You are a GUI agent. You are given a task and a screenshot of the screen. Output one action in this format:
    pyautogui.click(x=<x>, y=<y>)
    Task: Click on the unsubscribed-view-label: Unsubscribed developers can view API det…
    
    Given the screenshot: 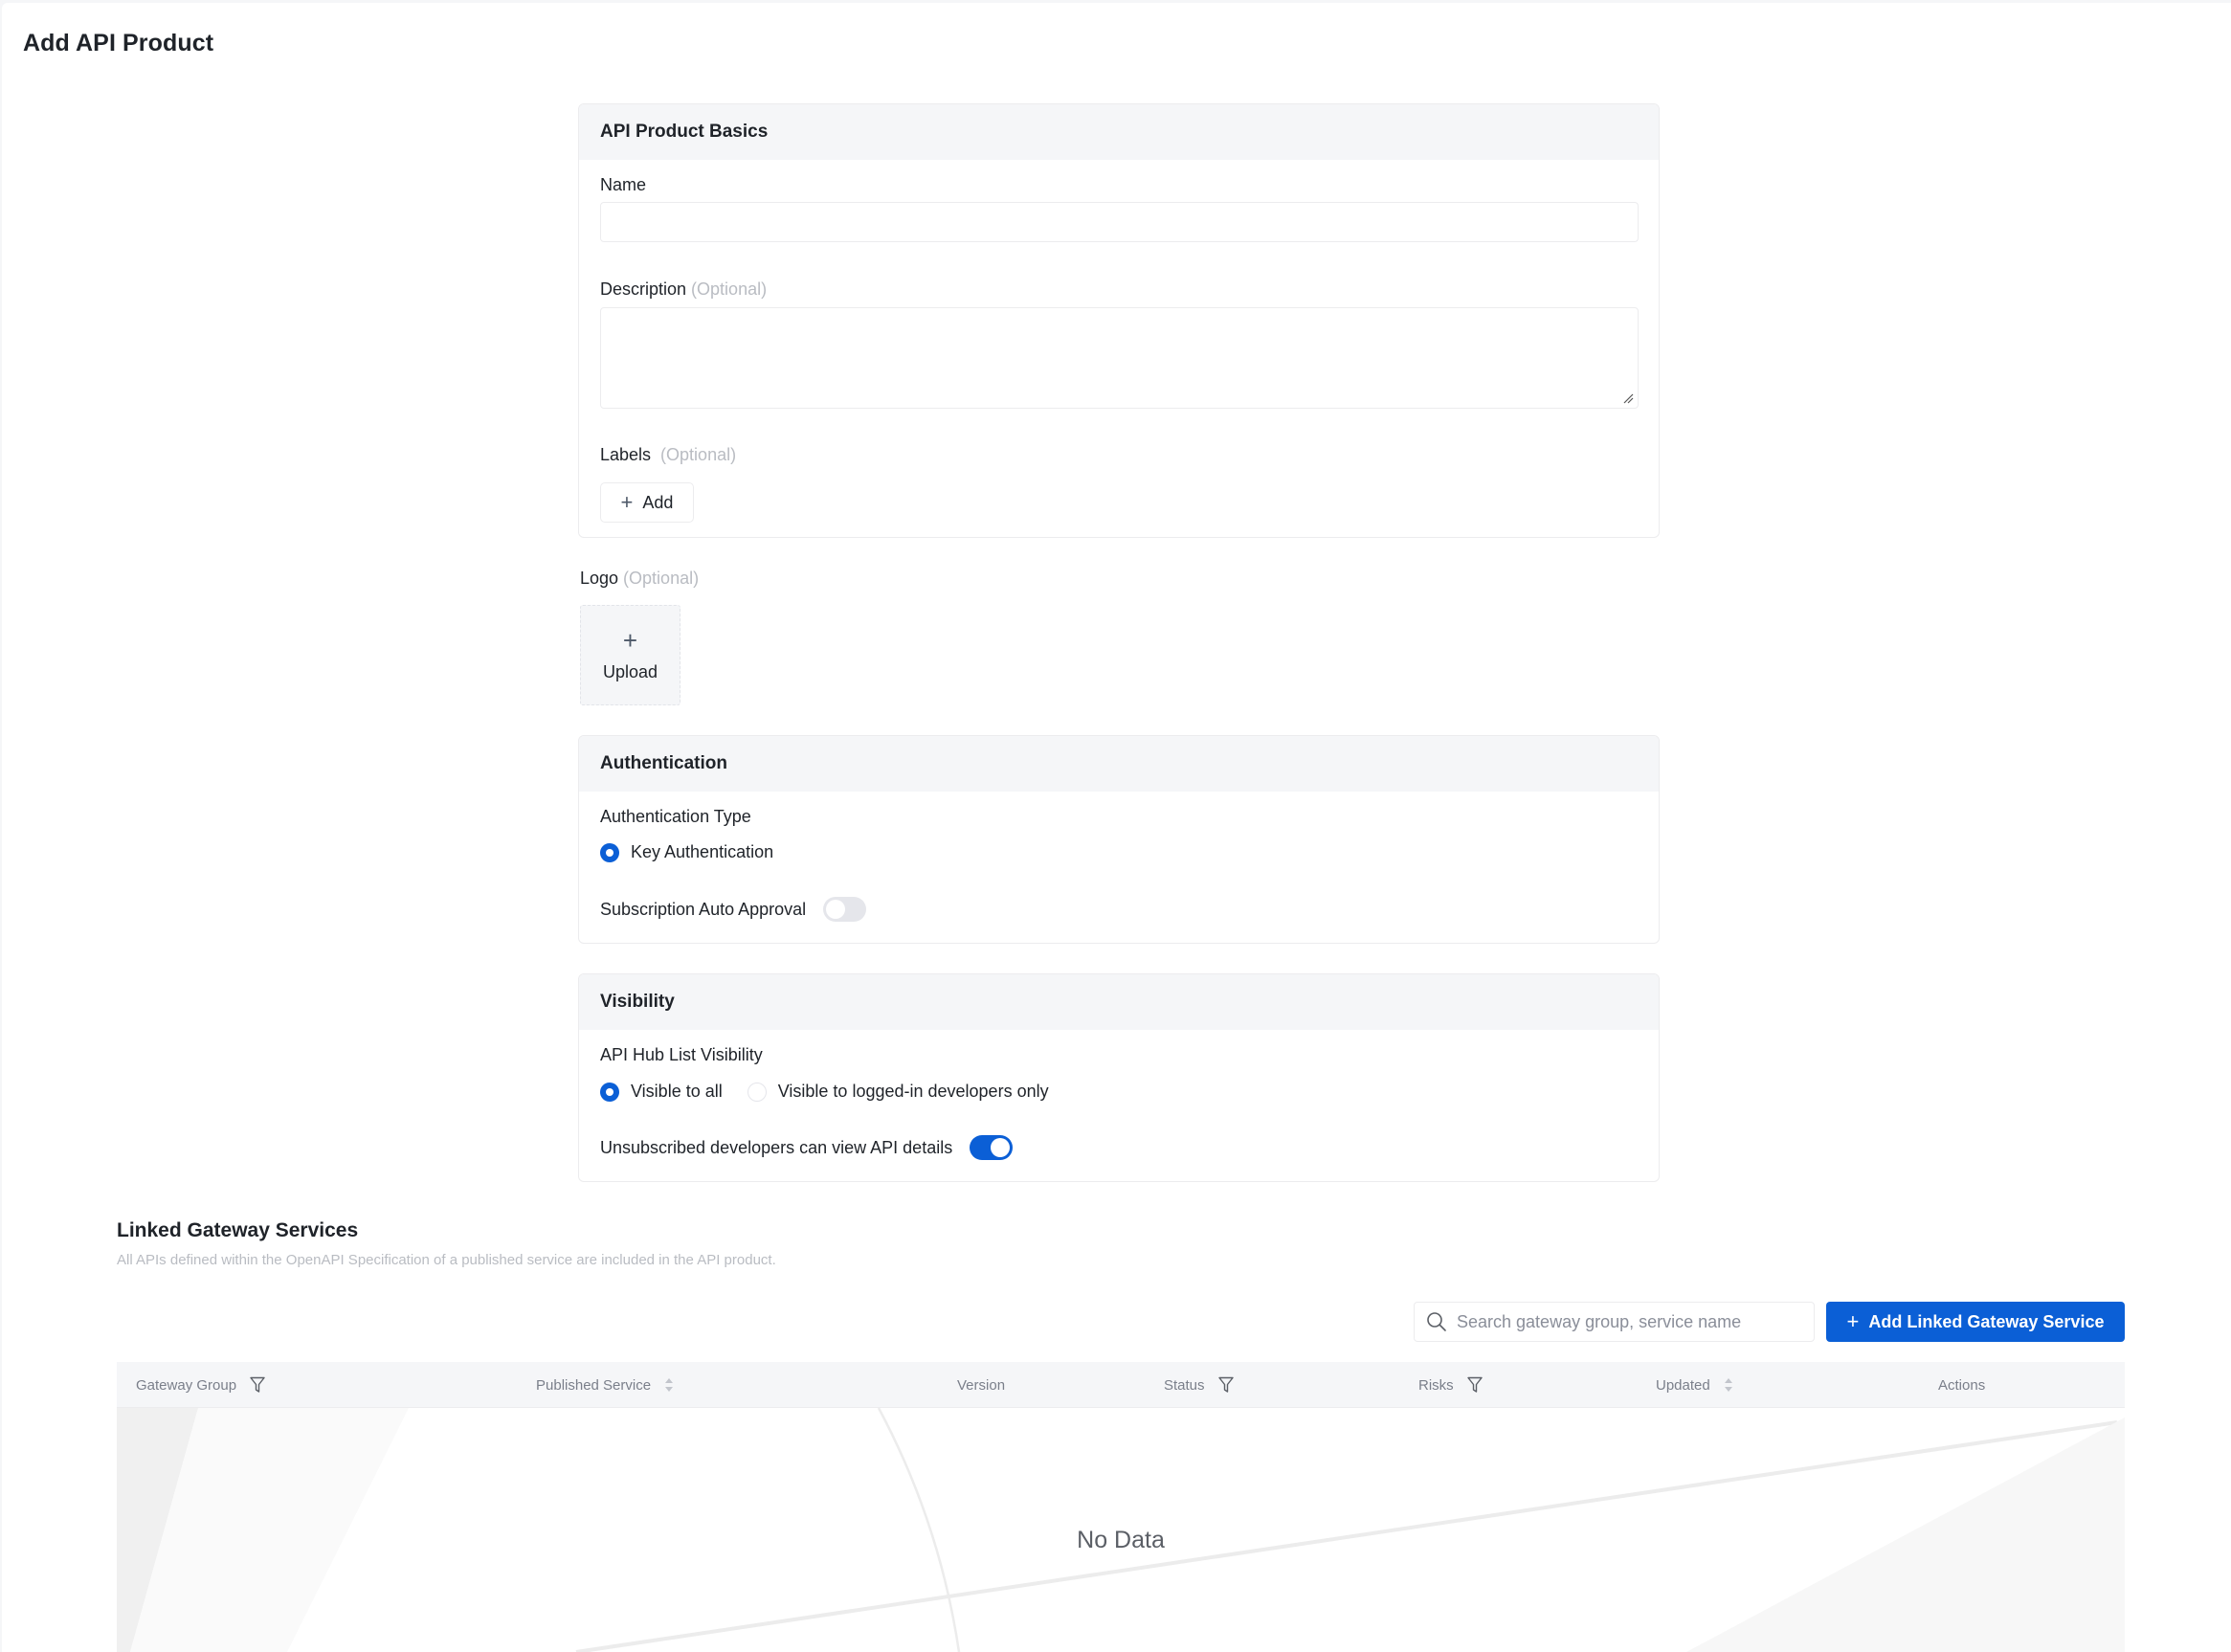 What is the action you would take?
    pyautogui.click(x=776, y=1147)
    